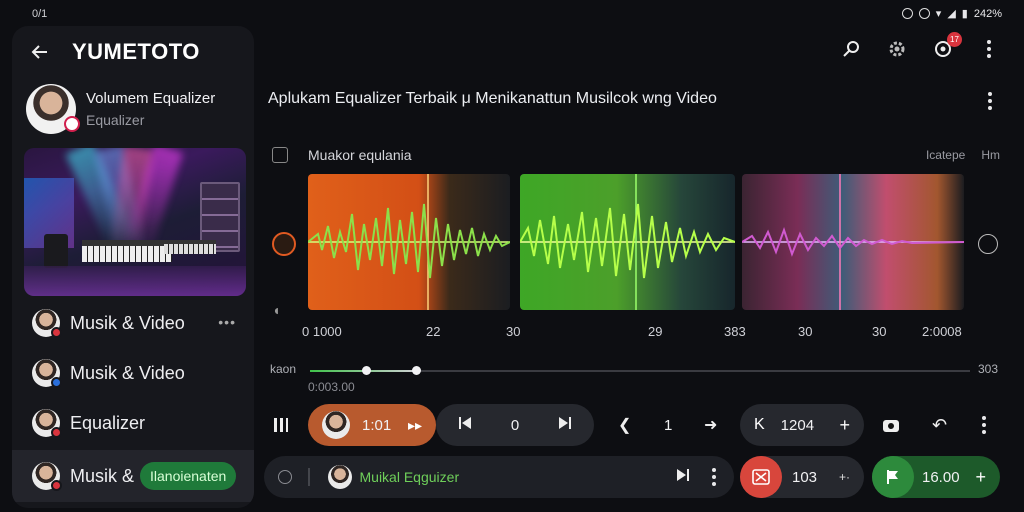 The height and width of the screenshot is (512, 1024). Describe the element at coordinates (936, 477) in the screenshot. I see `green-action-pill: 16.00 +` at that location.